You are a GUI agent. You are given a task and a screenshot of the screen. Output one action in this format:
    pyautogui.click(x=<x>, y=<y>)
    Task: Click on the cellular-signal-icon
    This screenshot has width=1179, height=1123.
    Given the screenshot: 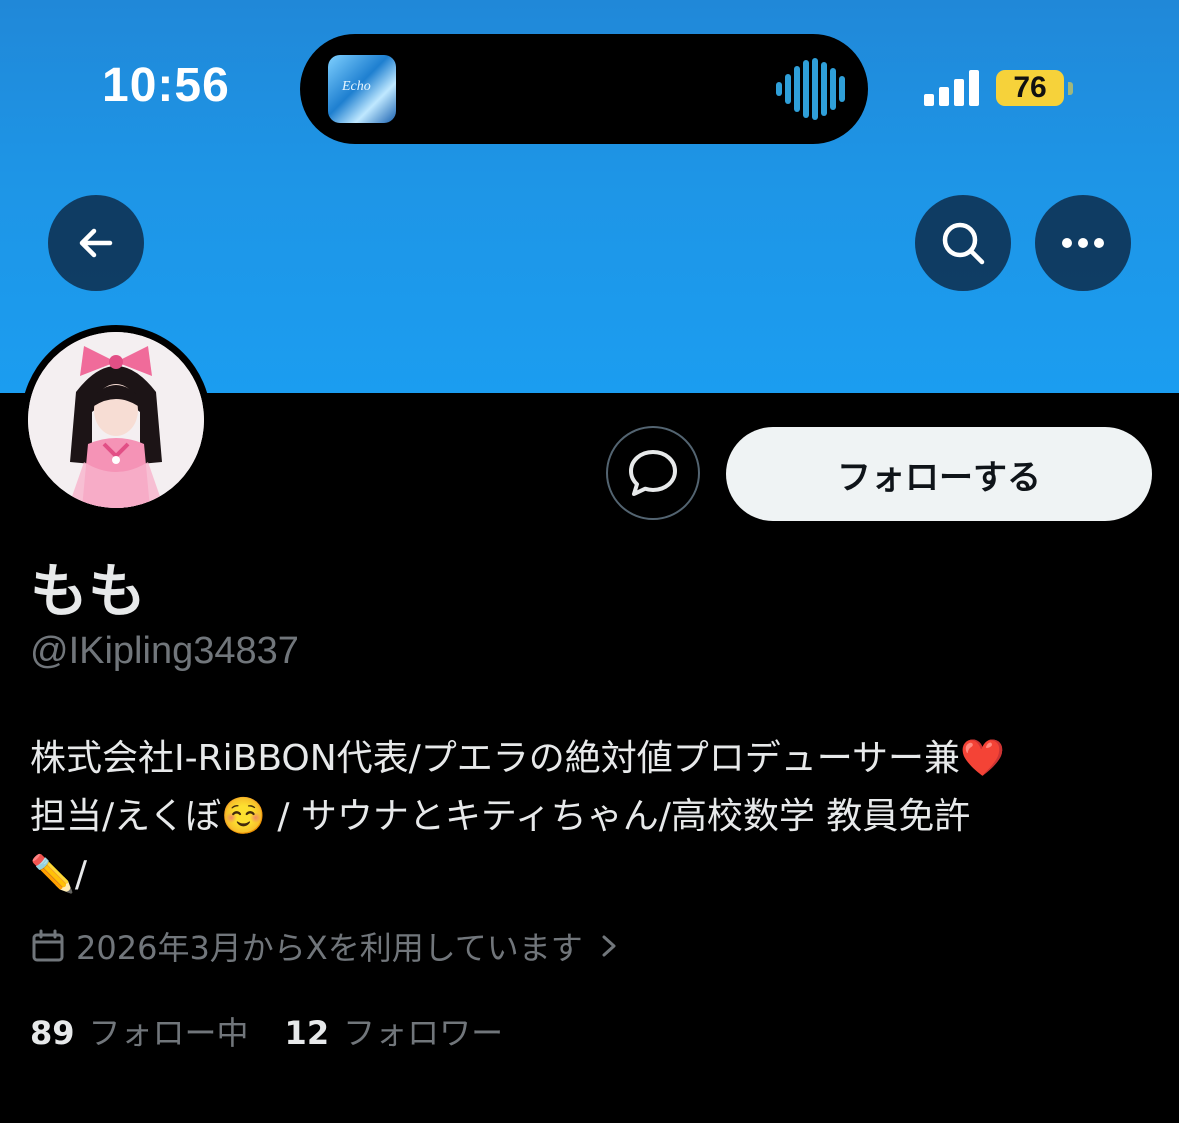 What is the action you would take?
    pyautogui.click(x=951, y=88)
    